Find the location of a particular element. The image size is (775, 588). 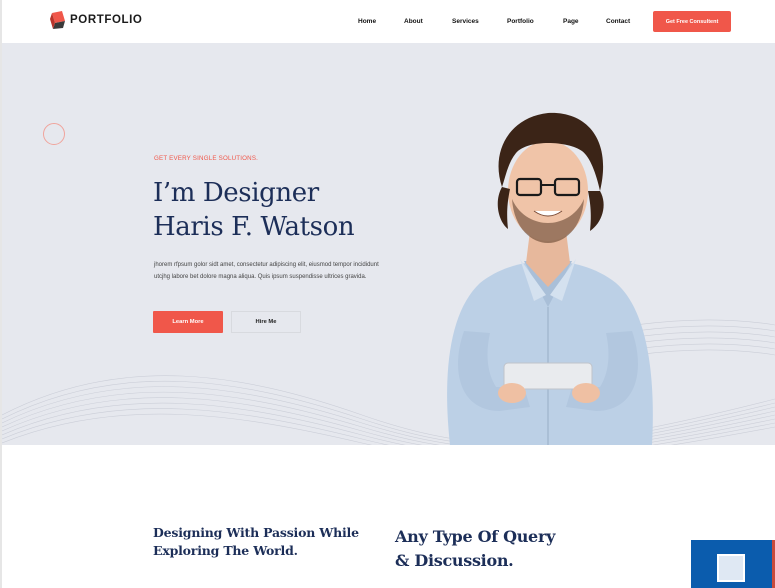

logo: PORTFOLIO is located at coordinates (96, 20).